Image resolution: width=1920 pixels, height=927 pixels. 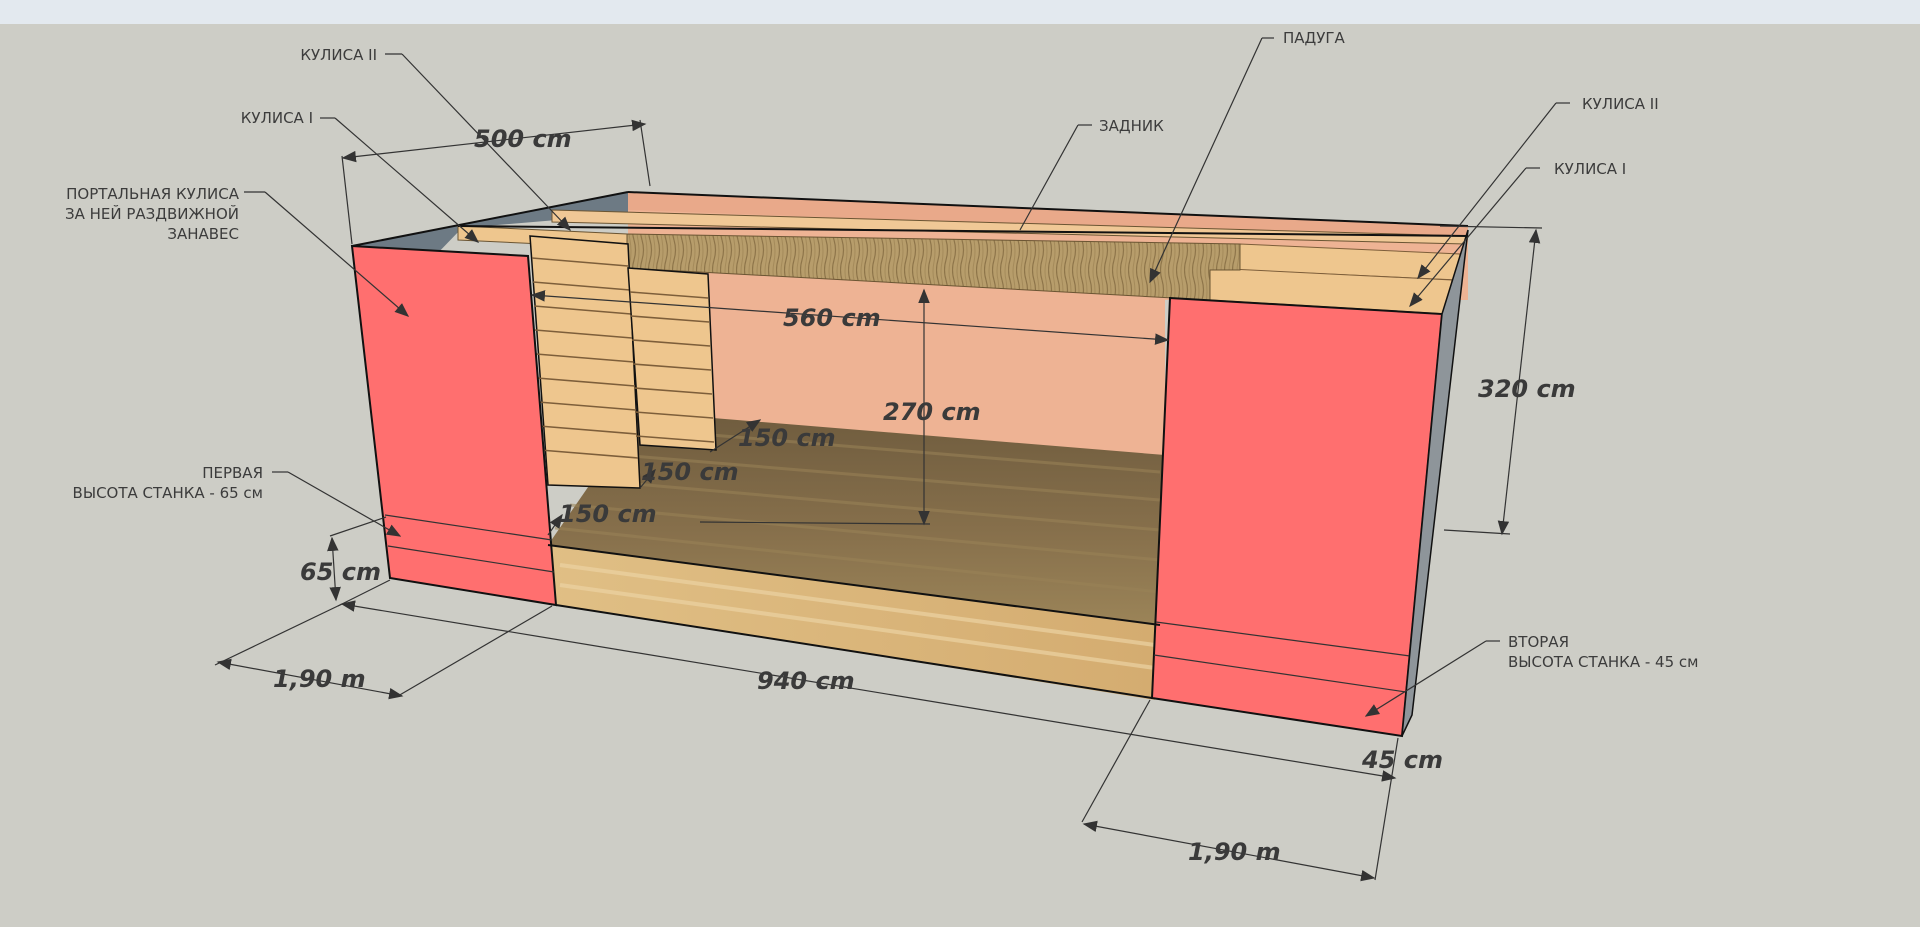 I want to click on label-zadnik: ЗАДНИК, so click(x=1131, y=126).